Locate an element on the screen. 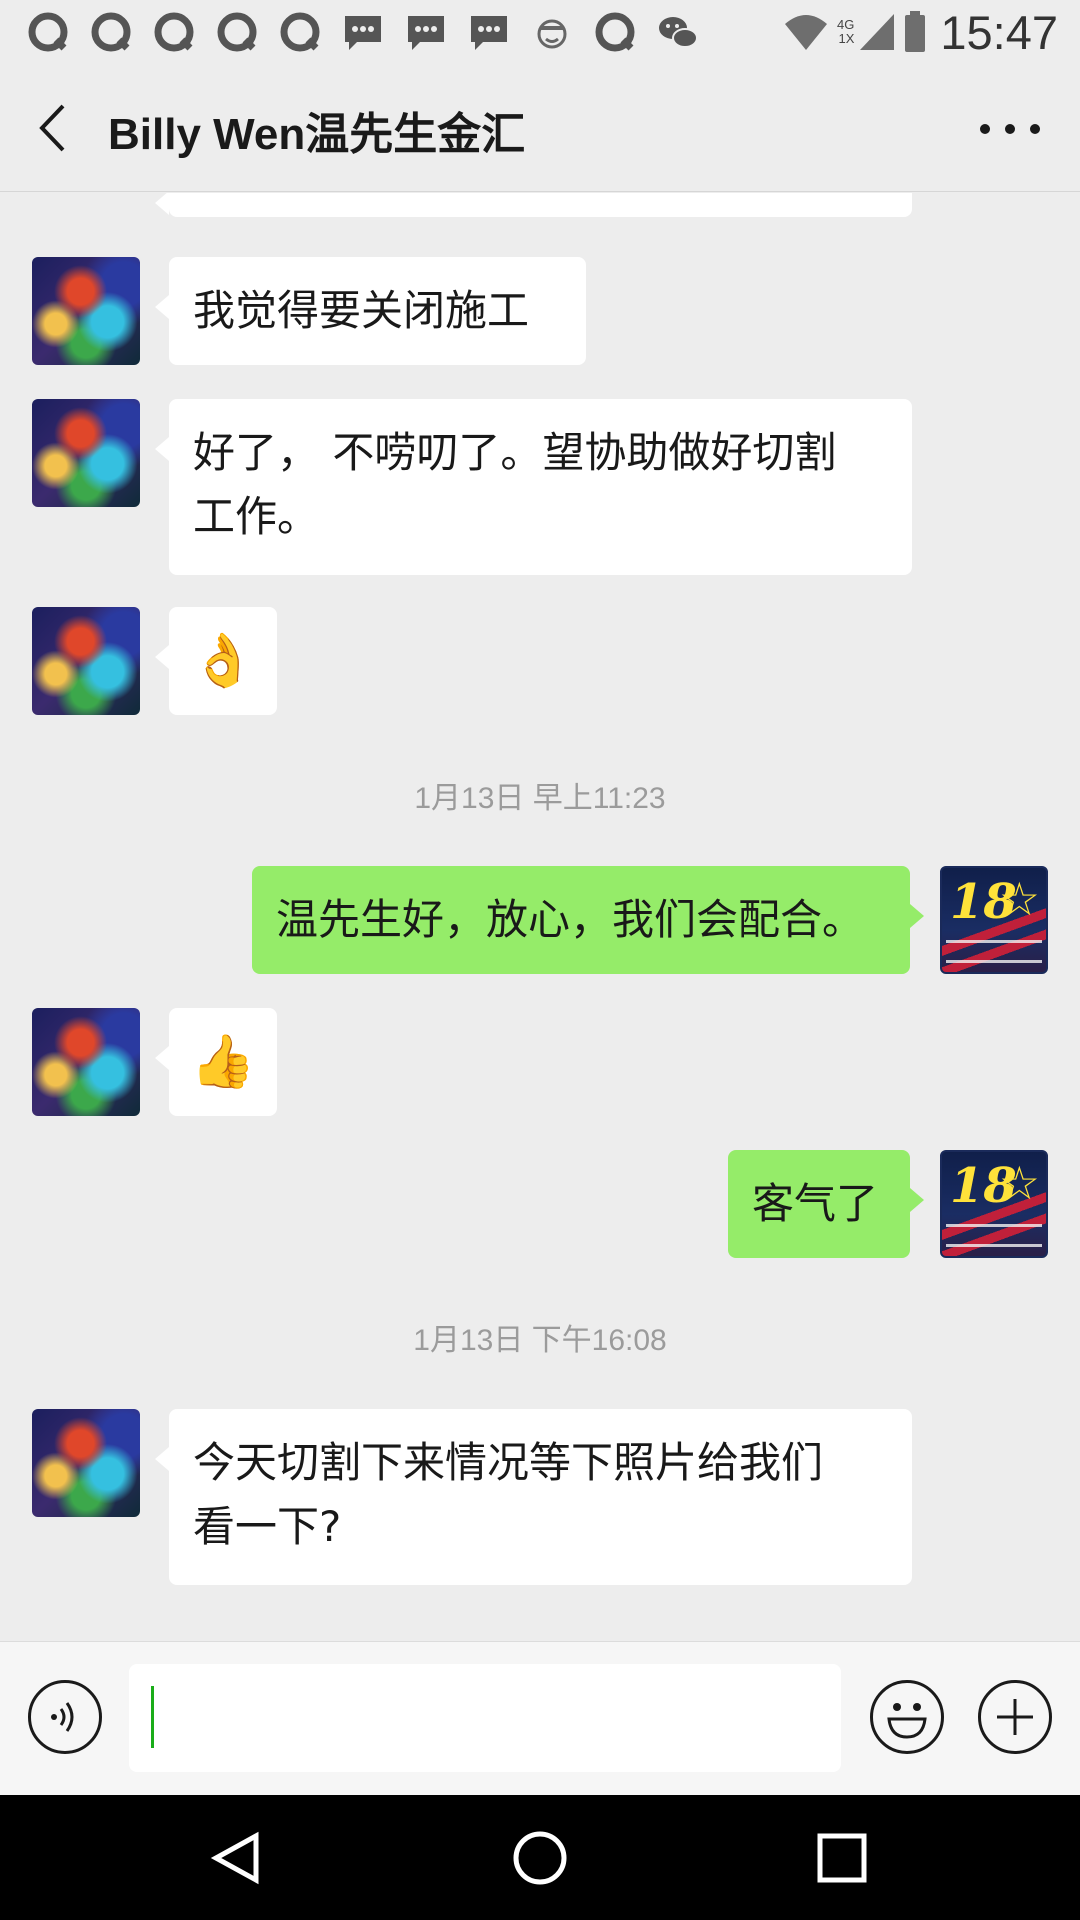 This screenshot has height=1920, width=1080. triangle-back-icon is located at coordinates (234, 1858).